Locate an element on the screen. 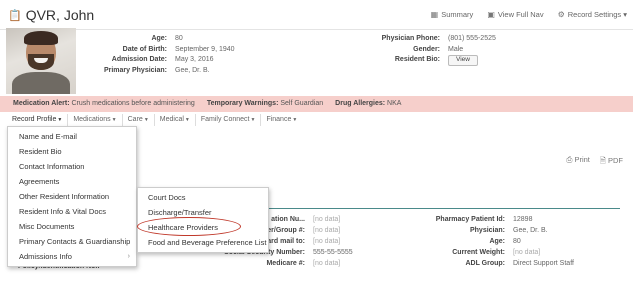 Image resolution: width=633 pixels, height=290 pixels. adl-group-label: ADL Group: is located at coordinates (485, 263).